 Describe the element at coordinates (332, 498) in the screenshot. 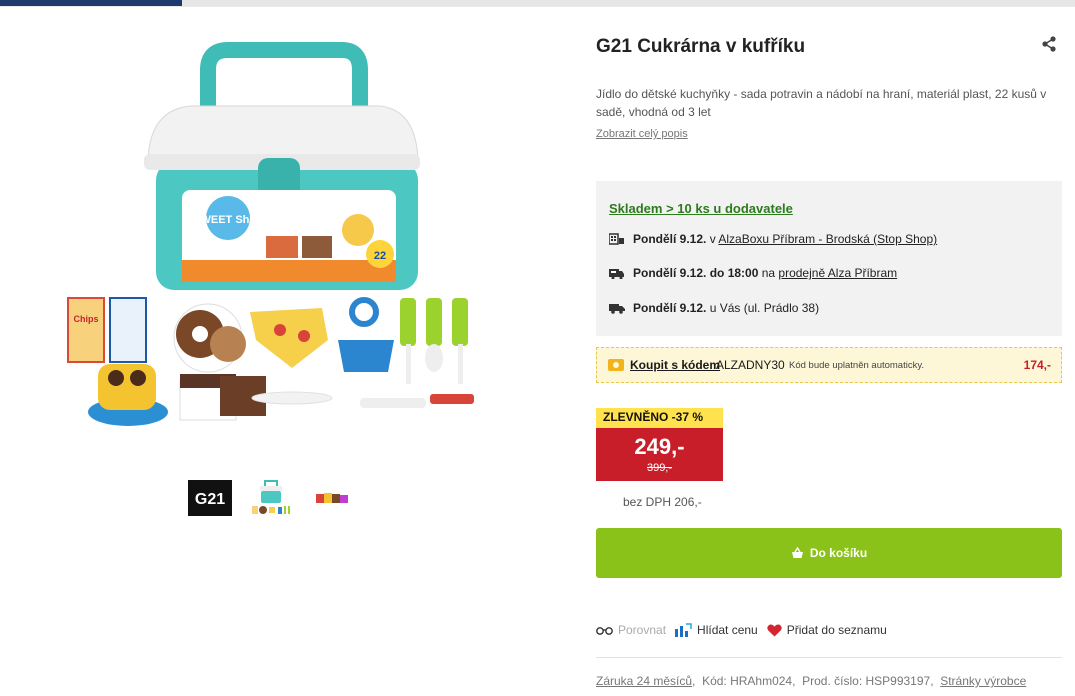

I see `thumbnail-product-items` at that location.